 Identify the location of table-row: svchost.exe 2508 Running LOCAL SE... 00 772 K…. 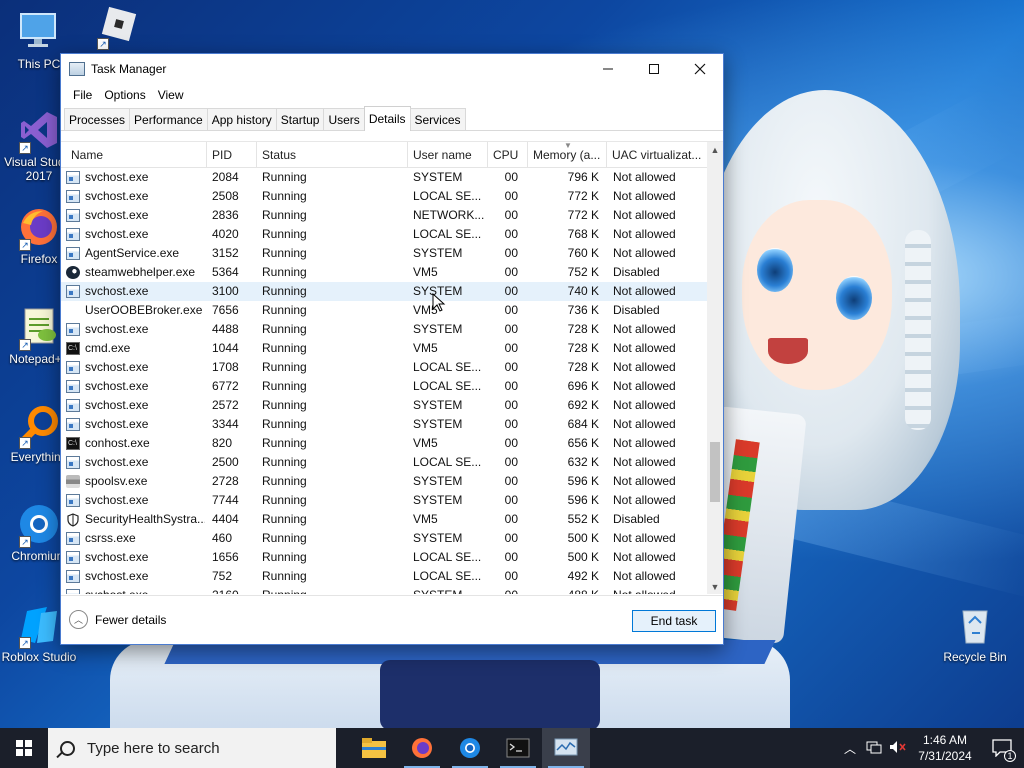
(384, 196).